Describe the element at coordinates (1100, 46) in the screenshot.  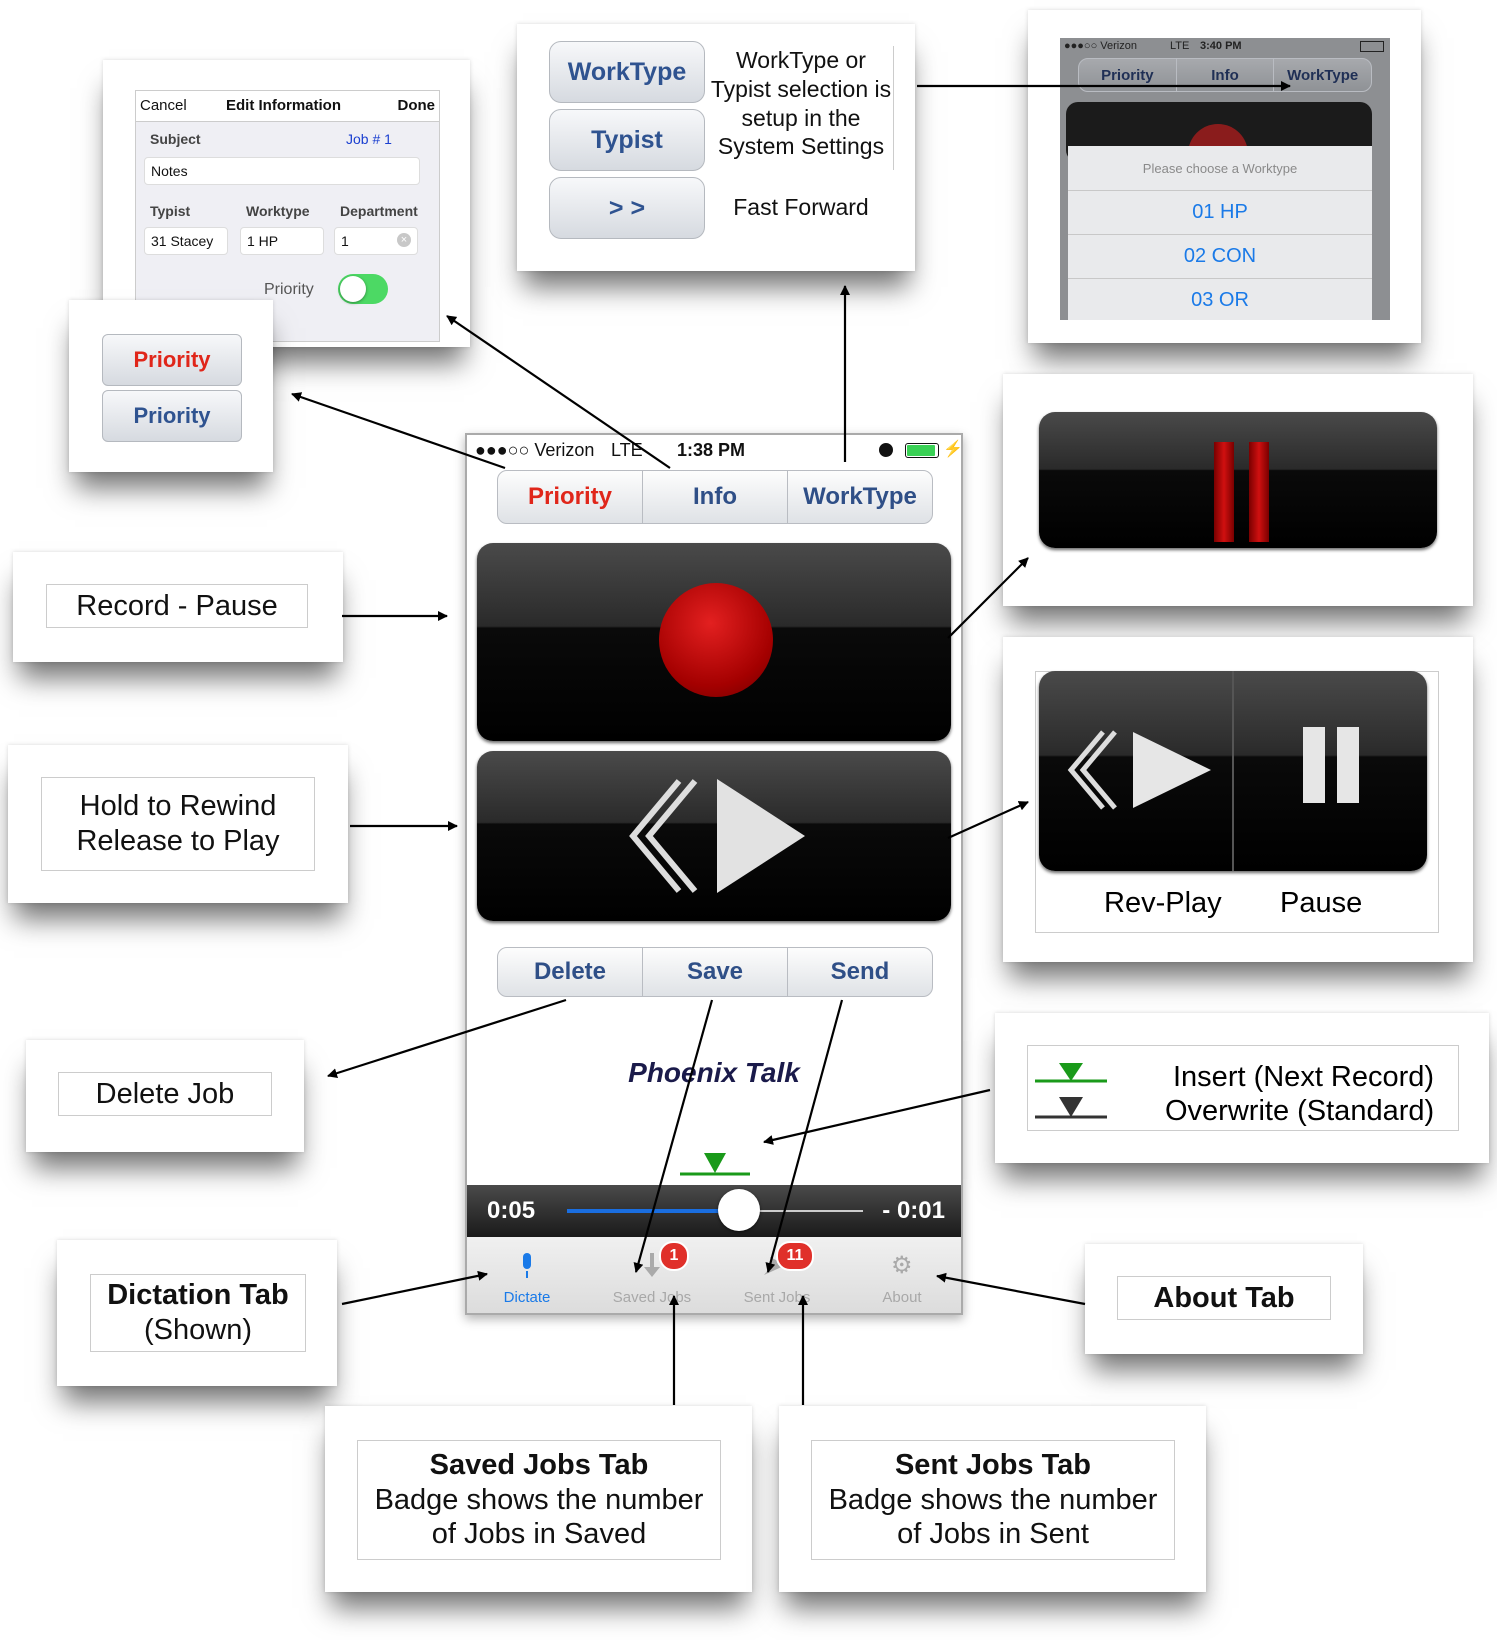
I see `picker-carrier: ●●●○○ Verizon` at that location.